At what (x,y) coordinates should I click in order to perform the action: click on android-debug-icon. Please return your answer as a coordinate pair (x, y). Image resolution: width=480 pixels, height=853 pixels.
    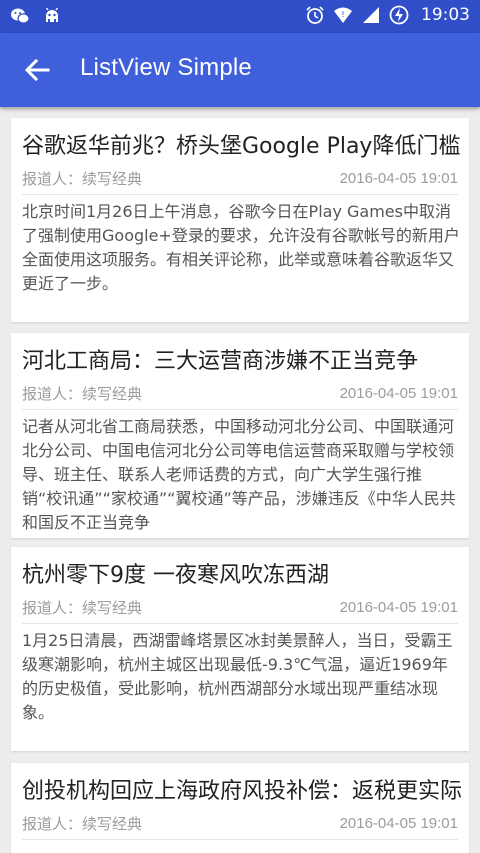
    Looking at the image, I should click on (52, 16).